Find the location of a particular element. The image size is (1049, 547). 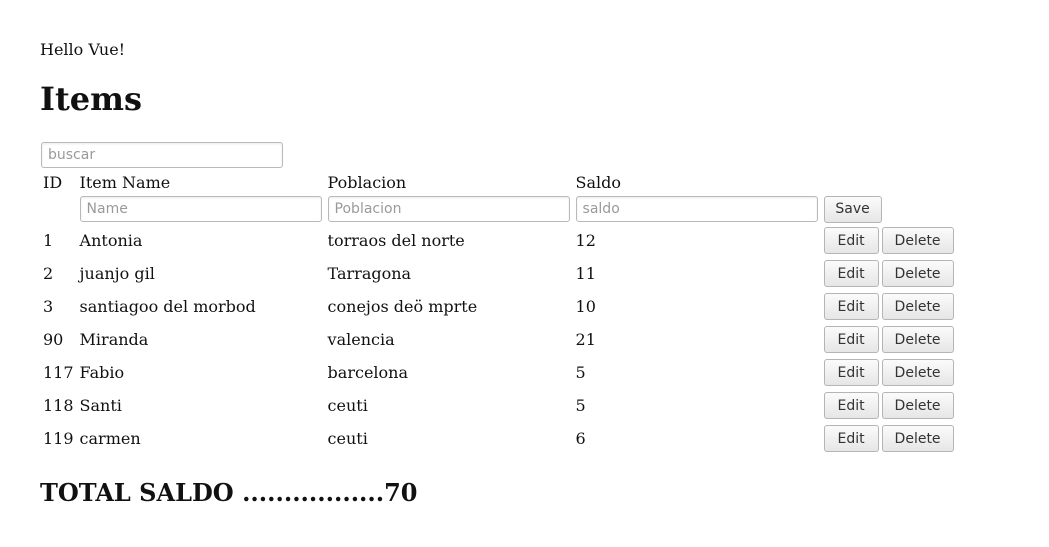

cell-poblacion: Tarragona is located at coordinates (369, 273).